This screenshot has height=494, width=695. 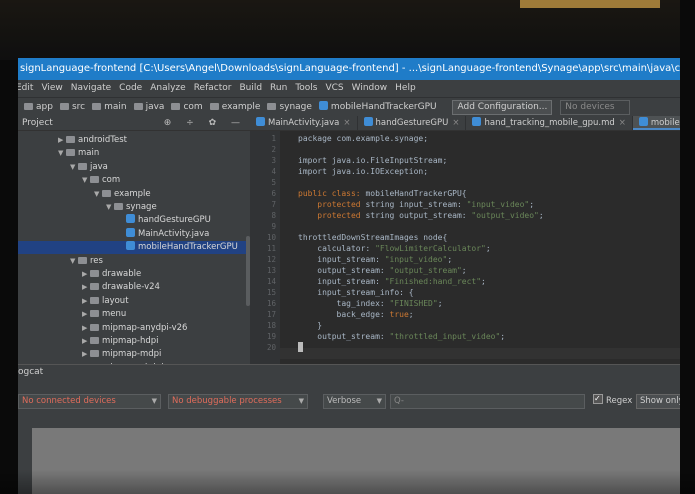 I want to click on code-token: calculator:, so click(x=337, y=248).